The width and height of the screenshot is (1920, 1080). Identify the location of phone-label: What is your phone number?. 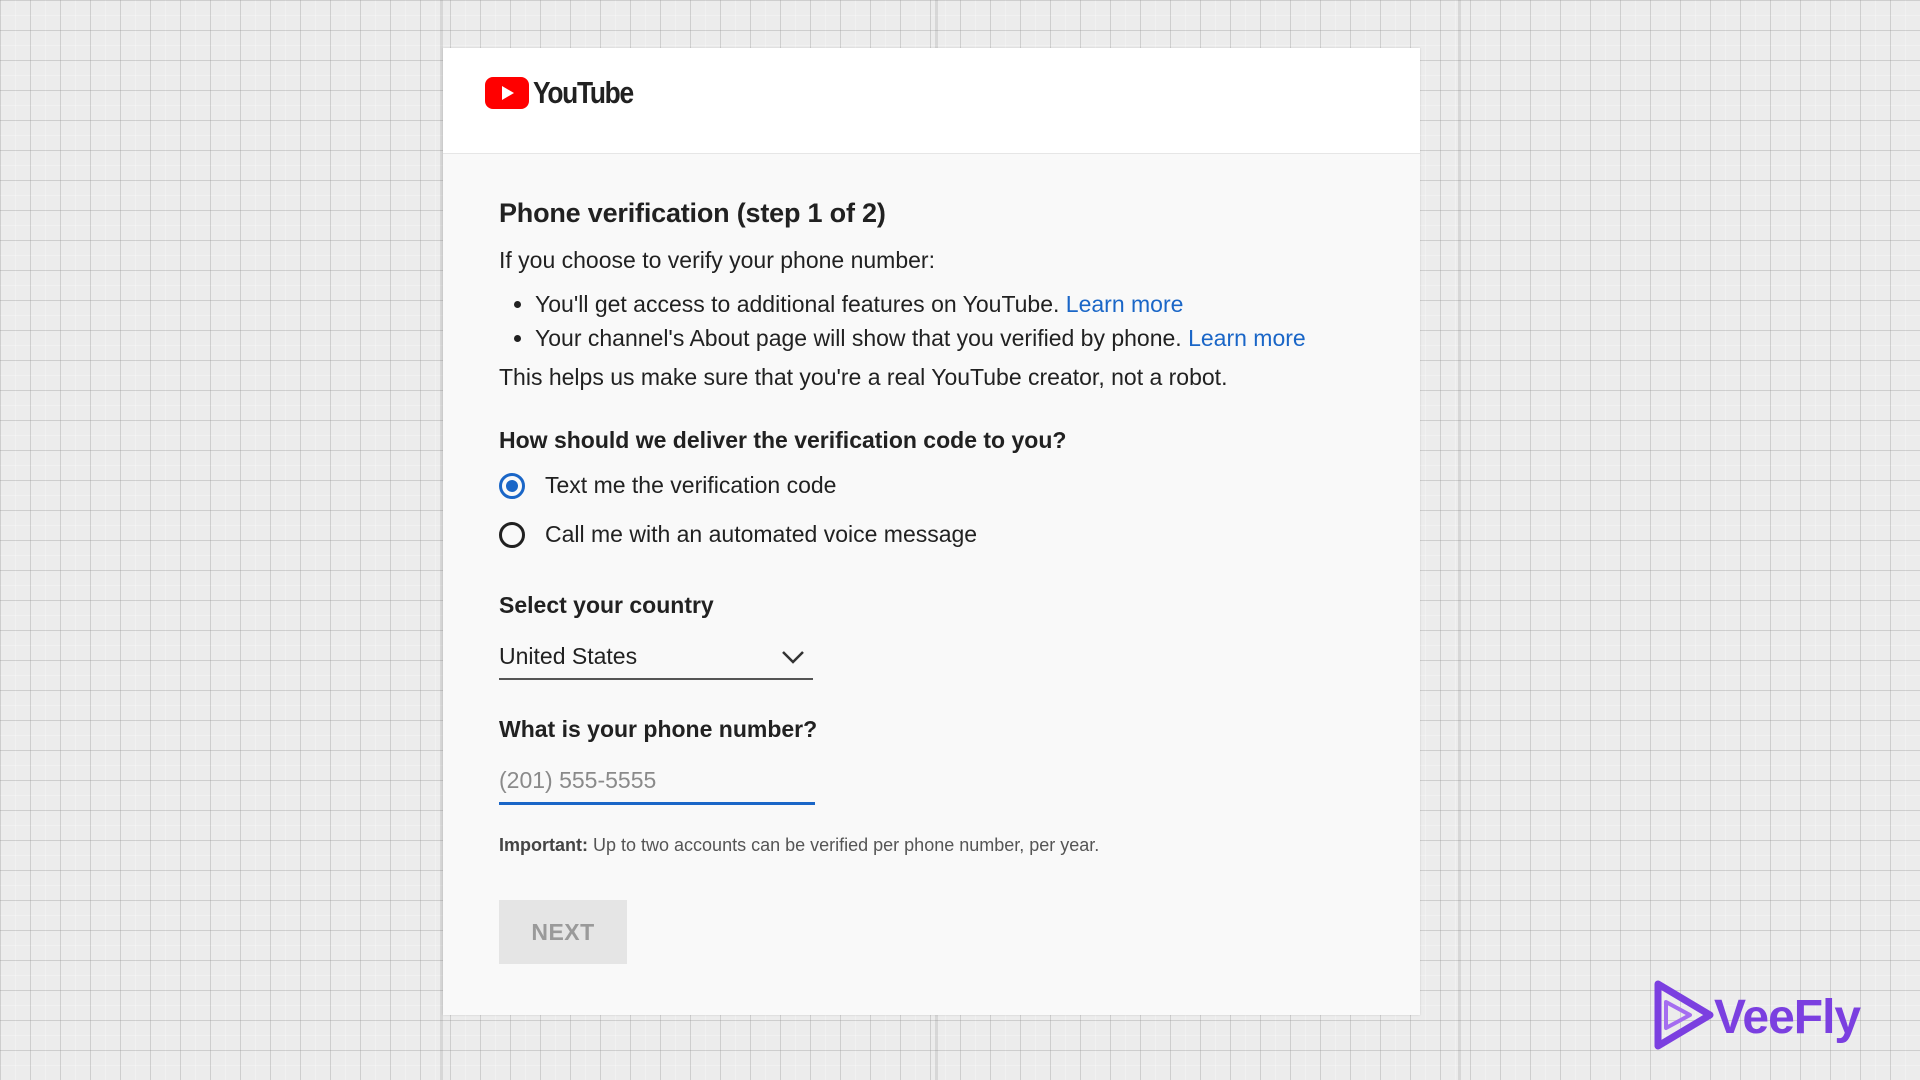
(658, 729).